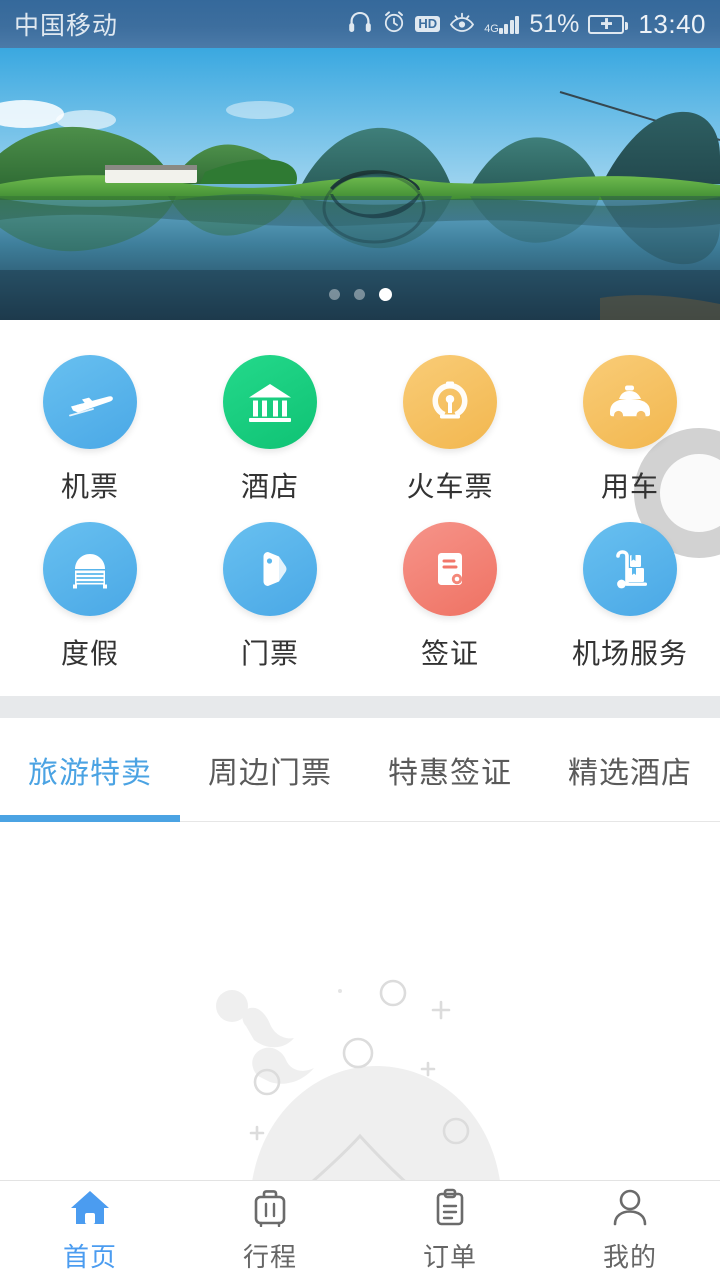  I want to click on tab-featured-hotels: 精选酒店, so click(630, 770).